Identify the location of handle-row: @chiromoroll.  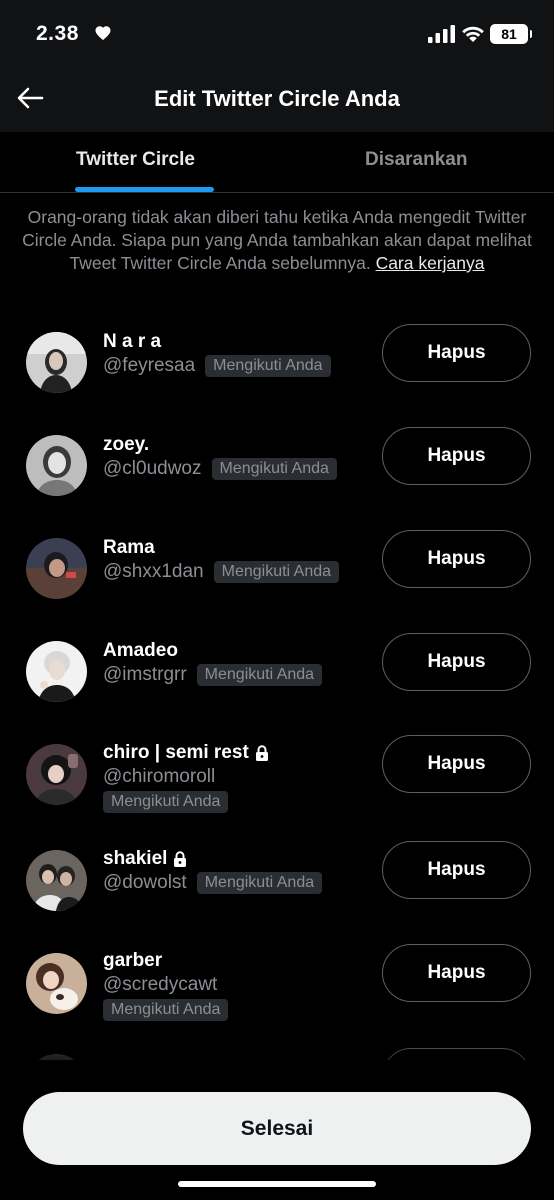
(159, 777).